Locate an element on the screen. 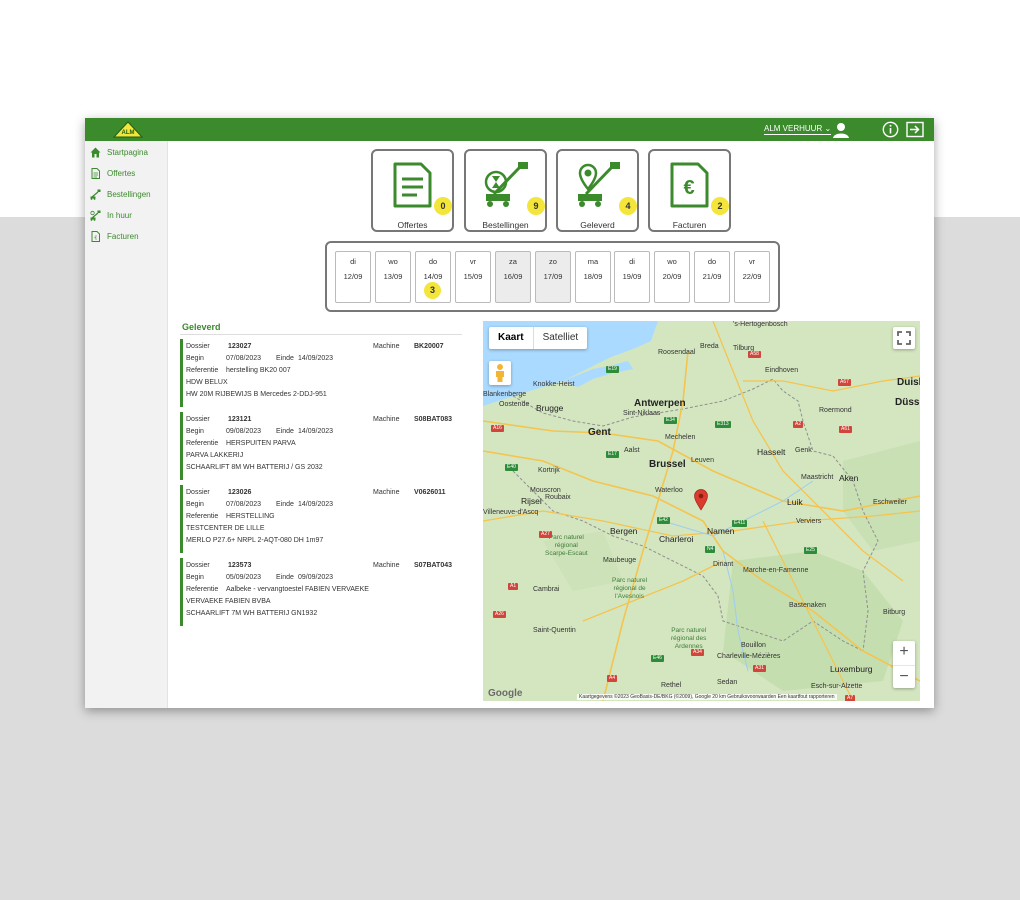 This screenshot has width=1020, height=900. map-type-satelliet: Satelliet is located at coordinates (561, 338).